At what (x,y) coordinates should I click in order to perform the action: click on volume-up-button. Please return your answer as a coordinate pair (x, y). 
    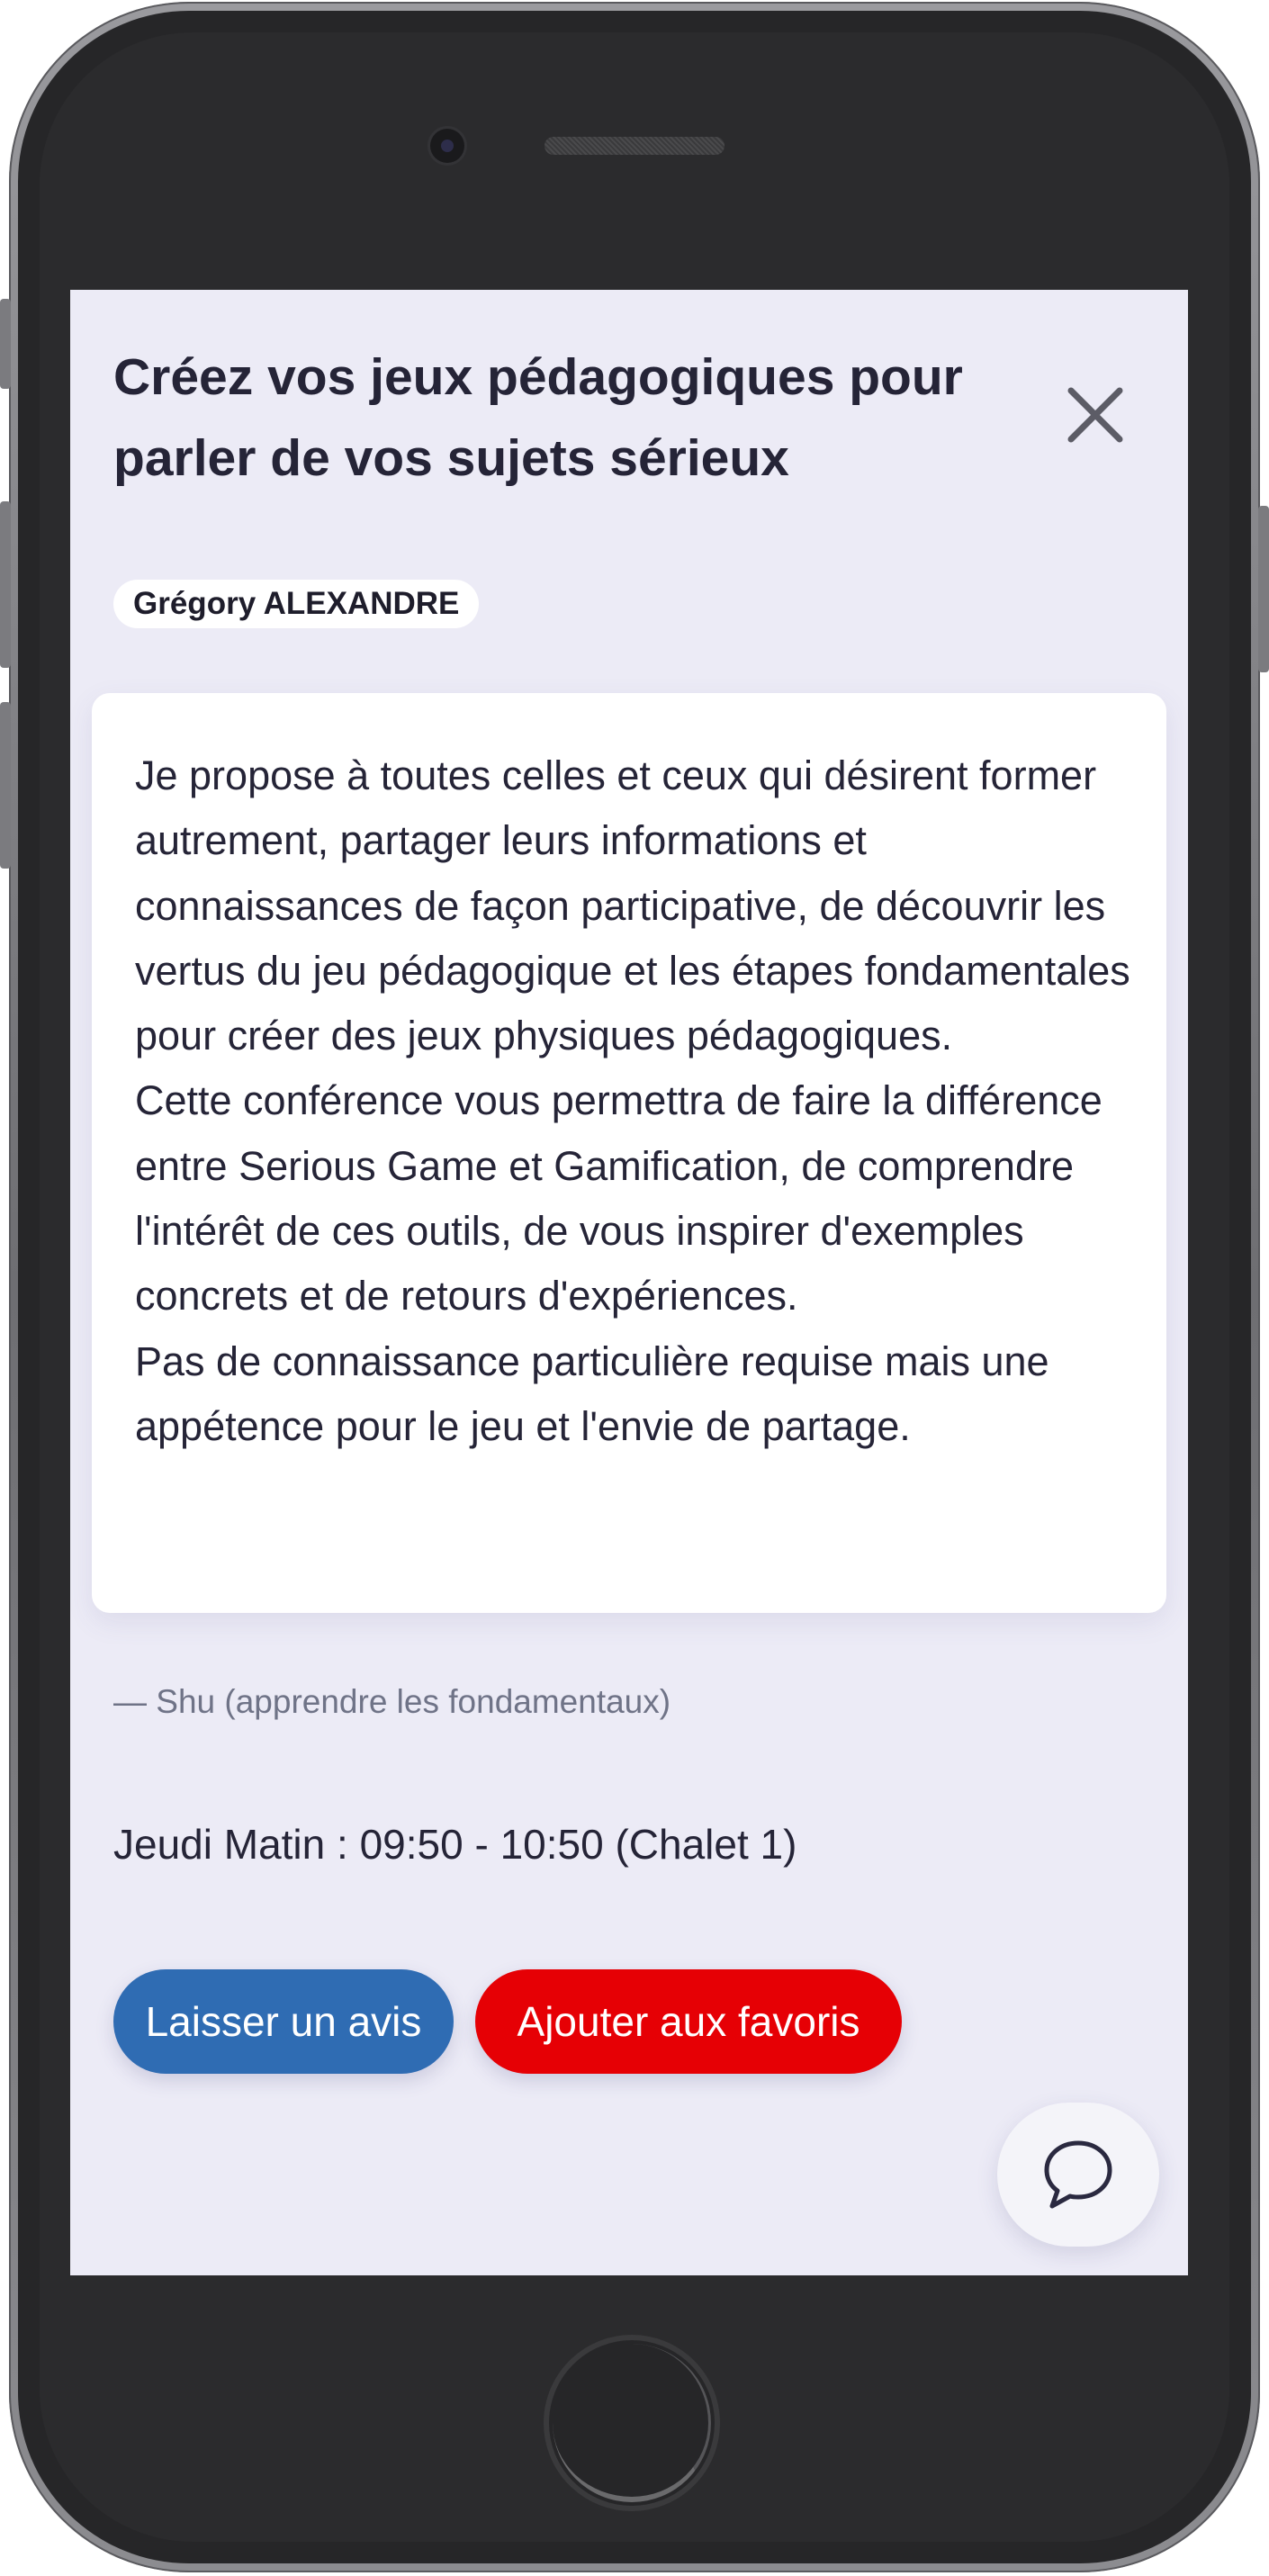
    Looking at the image, I should click on (6, 584).